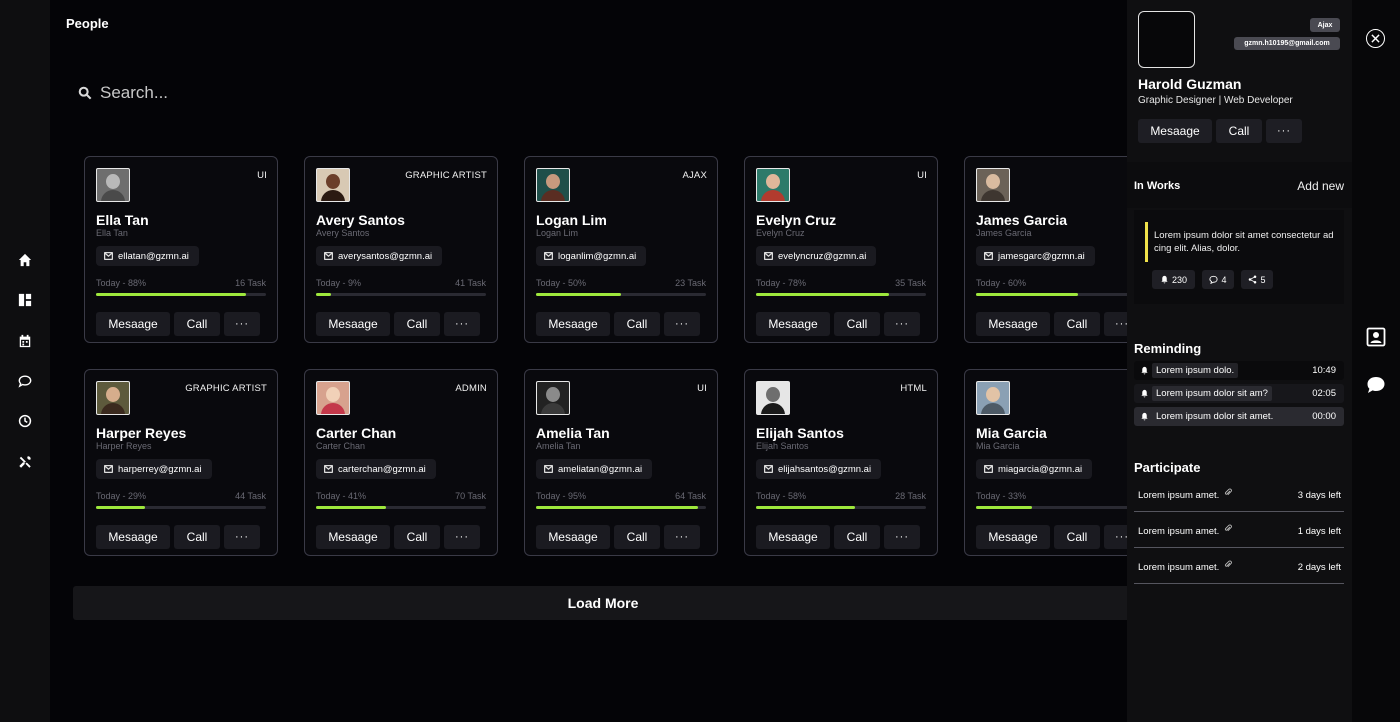 The width and height of the screenshot is (1400, 722). I want to click on reminder-item: Lorem ipsum dolo. 10:49, so click(1239, 370).